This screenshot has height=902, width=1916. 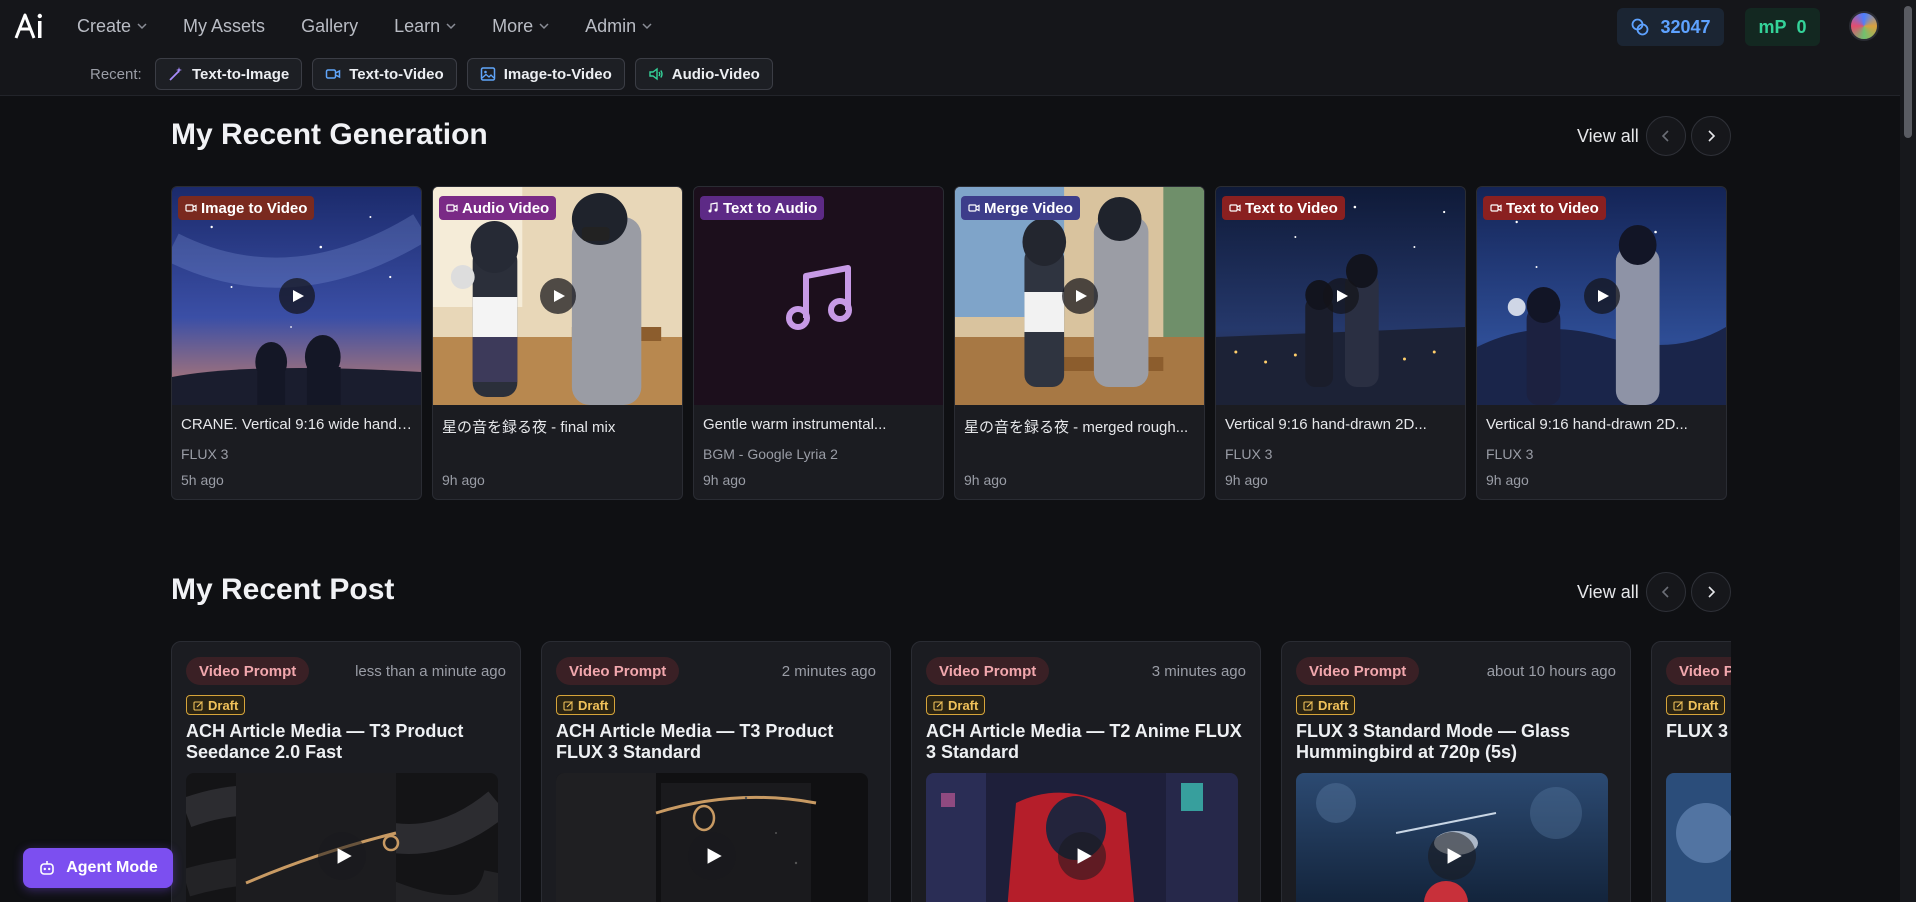 I want to click on chevron-right-icon, so click(x=1712, y=136).